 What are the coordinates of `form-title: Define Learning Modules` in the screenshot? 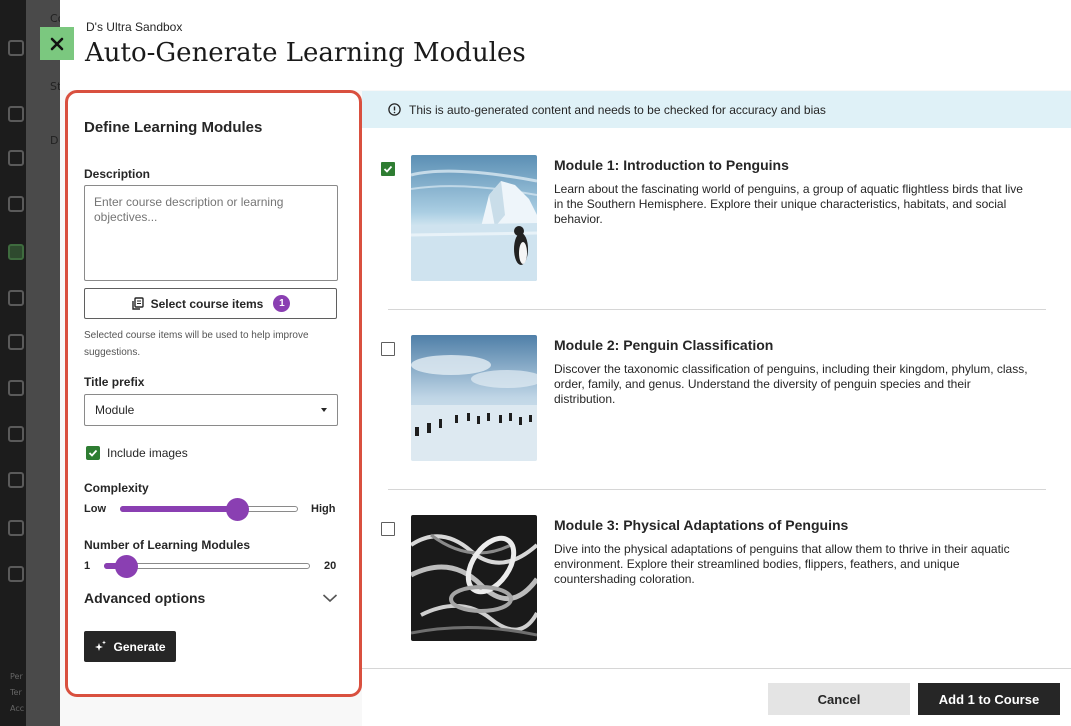 It's located at (173, 127).